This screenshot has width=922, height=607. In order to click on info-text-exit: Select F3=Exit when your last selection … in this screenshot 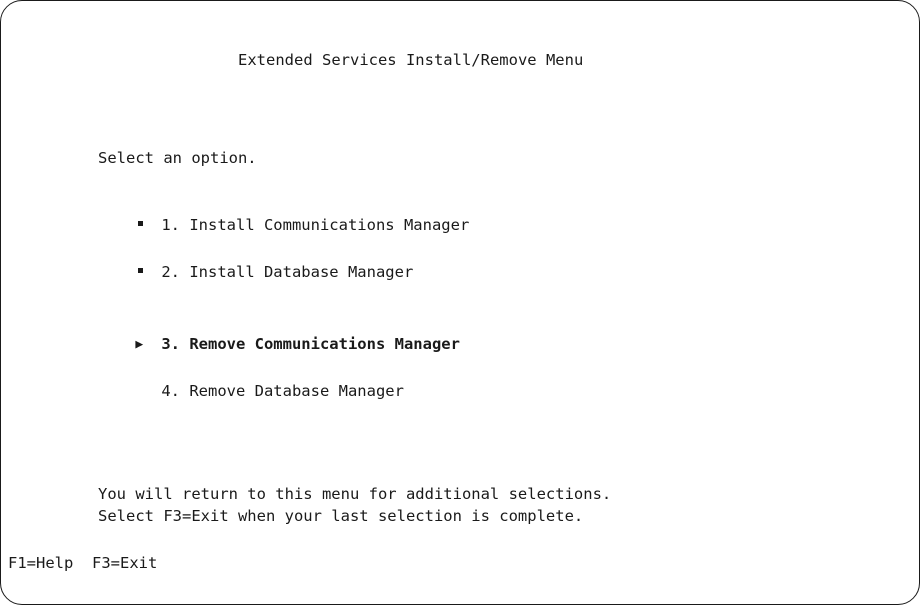, I will do `click(341, 516)`.